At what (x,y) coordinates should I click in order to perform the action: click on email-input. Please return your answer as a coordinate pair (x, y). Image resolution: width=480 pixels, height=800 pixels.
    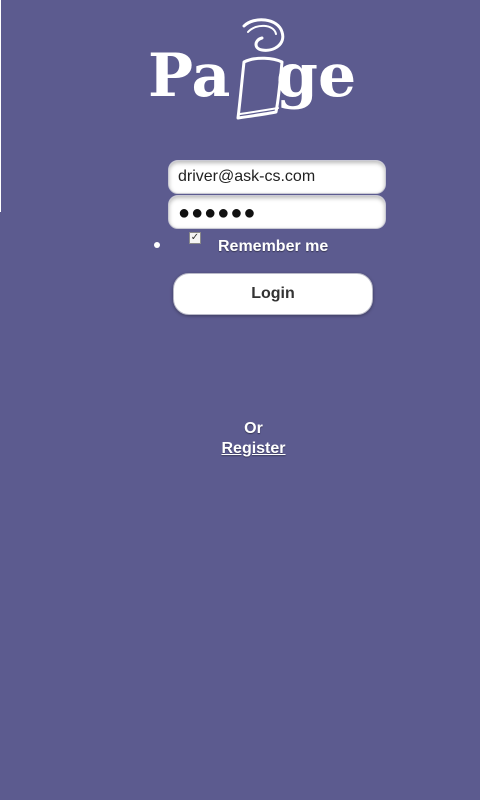
    Looking at the image, I should click on (277, 177).